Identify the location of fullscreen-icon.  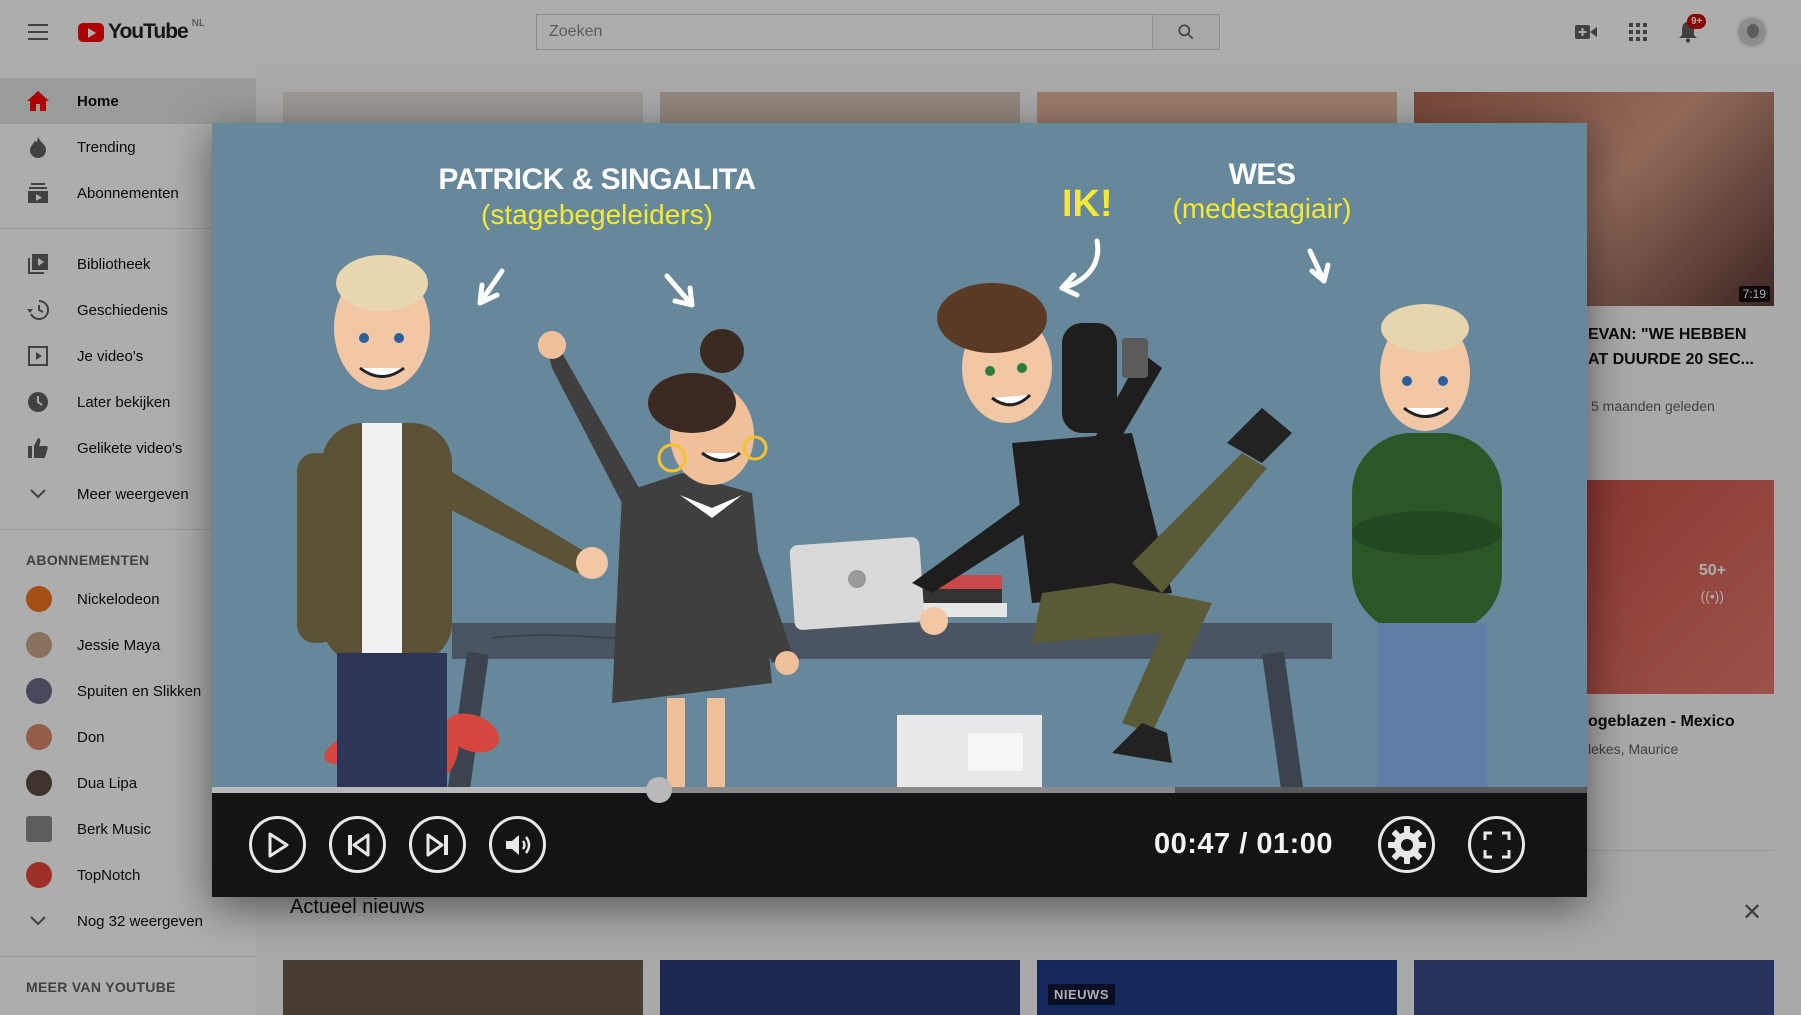
(1496, 844).